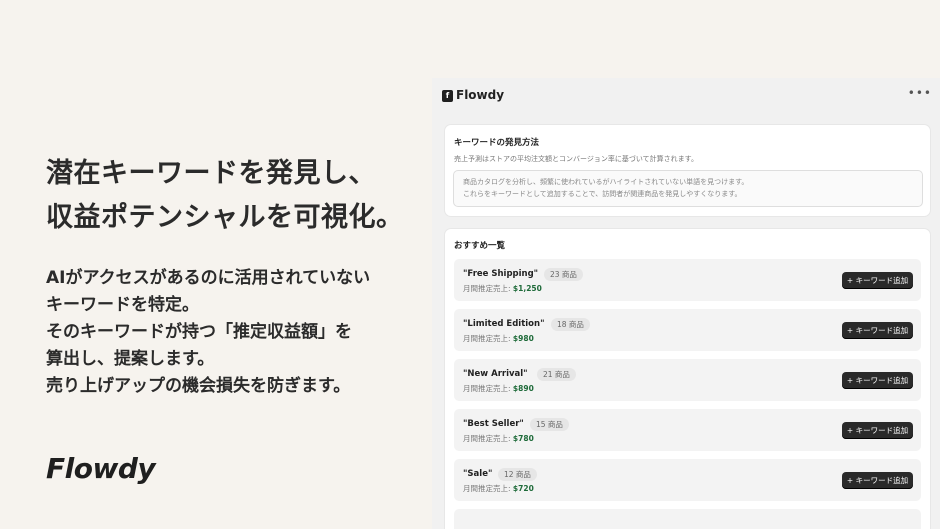  Describe the element at coordinates (523, 338) in the screenshot. I see `sales-value: $980` at that location.